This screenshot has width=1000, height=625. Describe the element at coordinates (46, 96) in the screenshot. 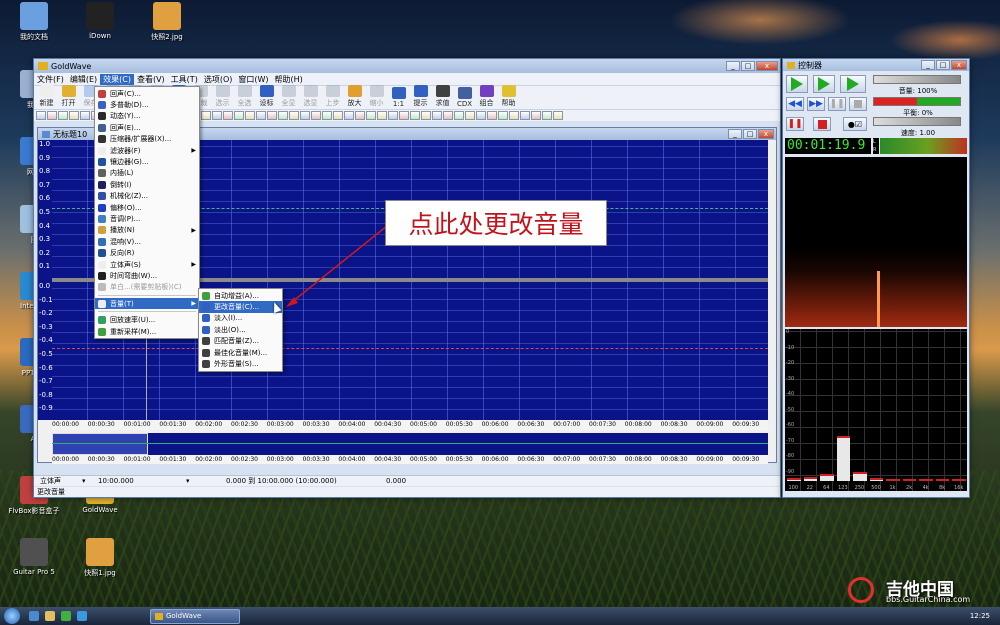

I see `toolbar-button: 新建` at that location.